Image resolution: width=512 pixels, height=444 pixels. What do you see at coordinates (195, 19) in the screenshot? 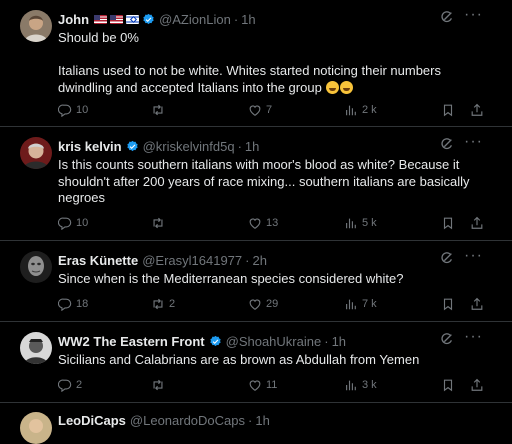
I see `user-handle: @AZionLion` at bounding box center [195, 19].